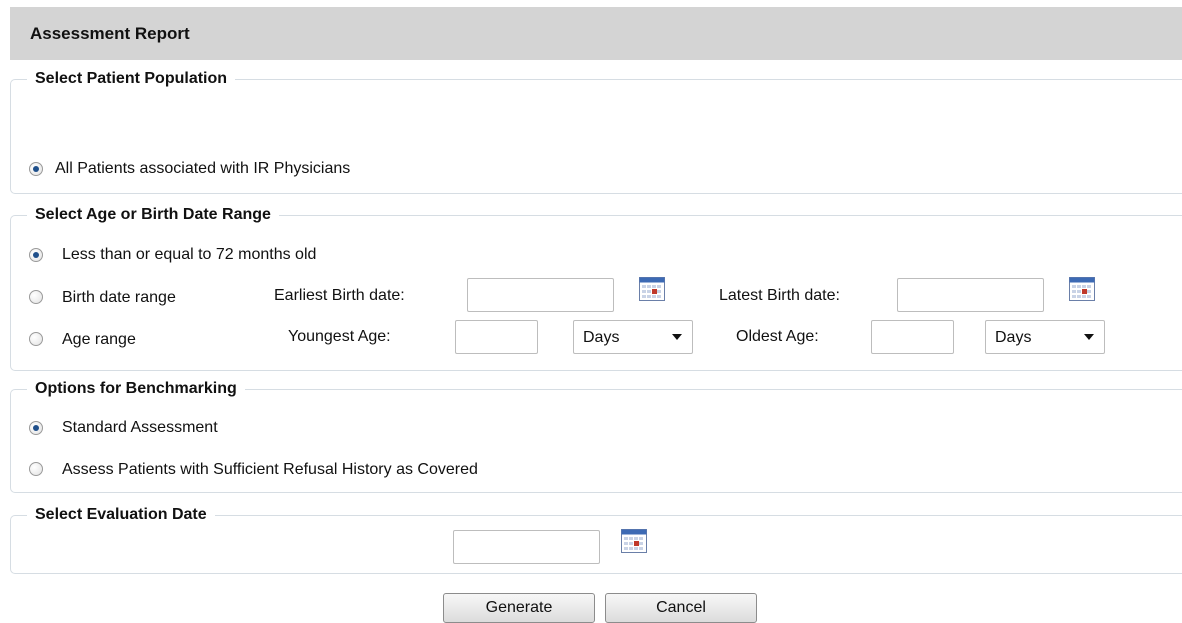 The height and width of the screenshot is (623, 1182). I want to click on benchmarking-legend: Options for Benchmarking, so click(136, 389).